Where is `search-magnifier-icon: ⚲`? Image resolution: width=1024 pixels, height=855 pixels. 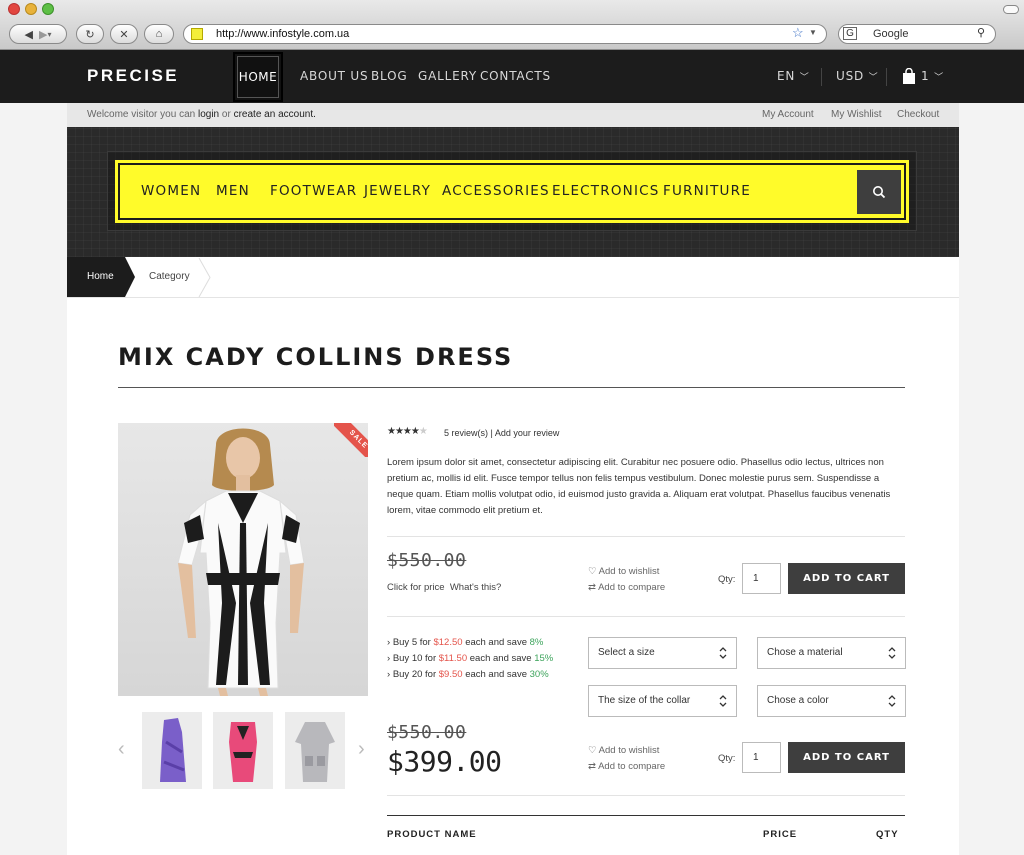 search-magnifier-icon: ⚲ is located at coordinates (981, 32).